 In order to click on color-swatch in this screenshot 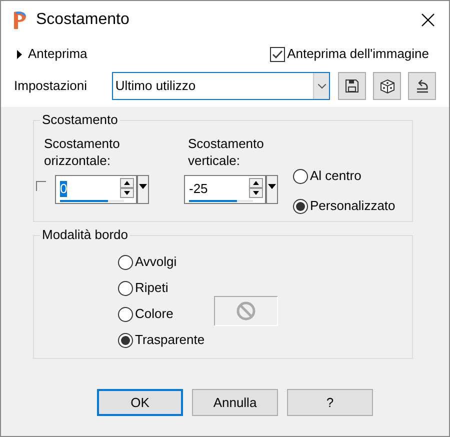, I will do `click(246, 311)`.